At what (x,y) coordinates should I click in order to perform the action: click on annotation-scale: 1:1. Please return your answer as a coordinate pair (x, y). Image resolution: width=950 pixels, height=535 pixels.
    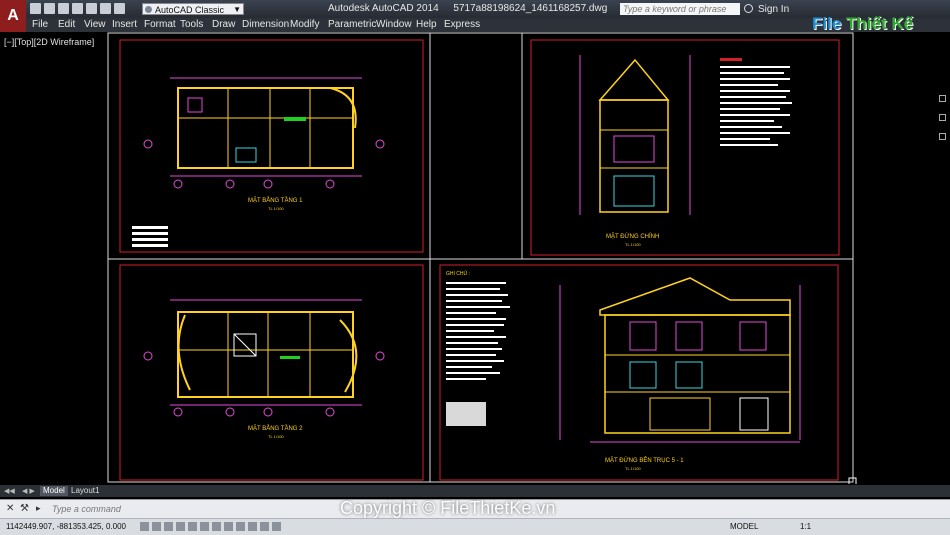
    Looking at the image, I should click on (805, 526).